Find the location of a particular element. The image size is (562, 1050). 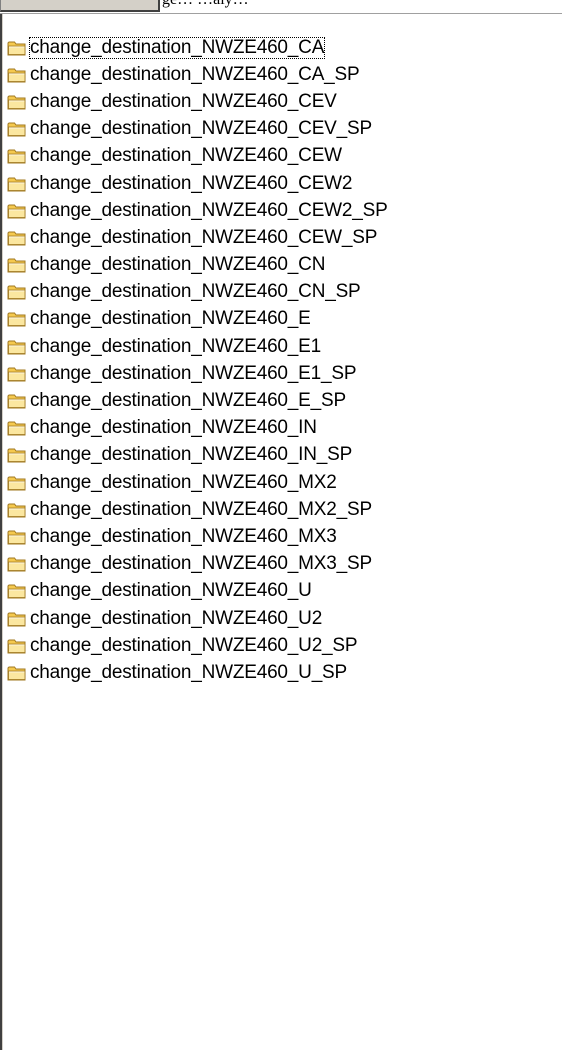

folder-label: change_destination_NWZE460_CEW is located at coordinates (186, 156).